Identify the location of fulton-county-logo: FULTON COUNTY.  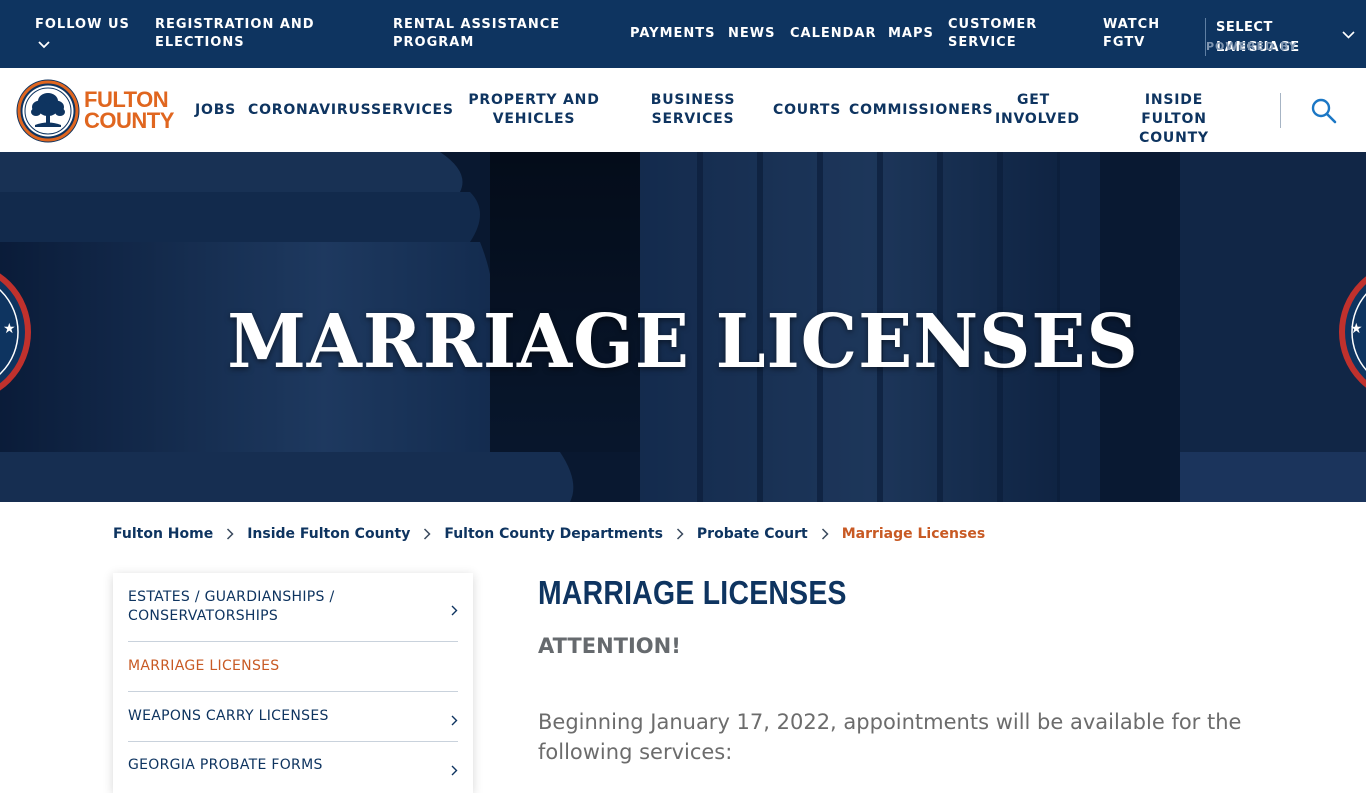
(97, 110).